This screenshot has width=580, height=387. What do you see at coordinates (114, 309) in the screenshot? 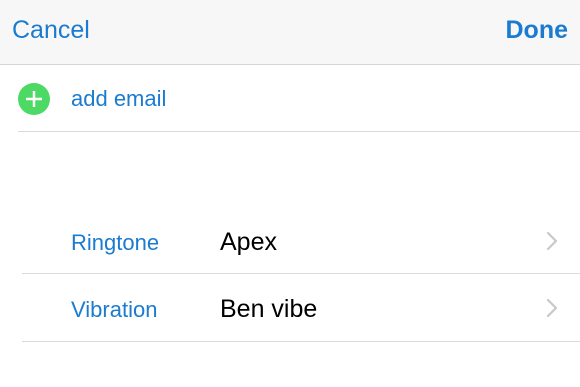
I see `vibration-label: Vibration` at bounding box center [114, 309].